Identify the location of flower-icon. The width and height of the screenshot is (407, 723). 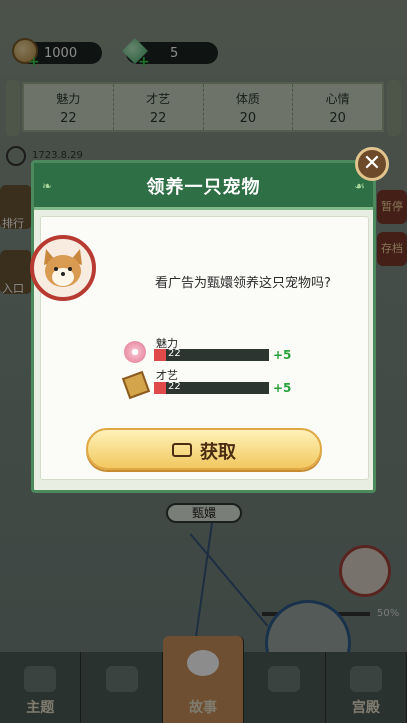
(135, 352).